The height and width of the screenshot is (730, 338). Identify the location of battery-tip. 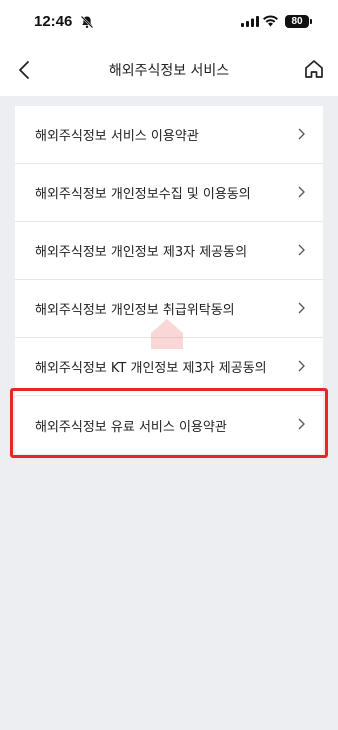
(311, 21).